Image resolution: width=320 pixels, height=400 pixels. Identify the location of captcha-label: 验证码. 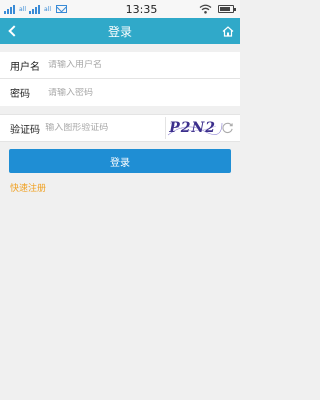
(25, 130).